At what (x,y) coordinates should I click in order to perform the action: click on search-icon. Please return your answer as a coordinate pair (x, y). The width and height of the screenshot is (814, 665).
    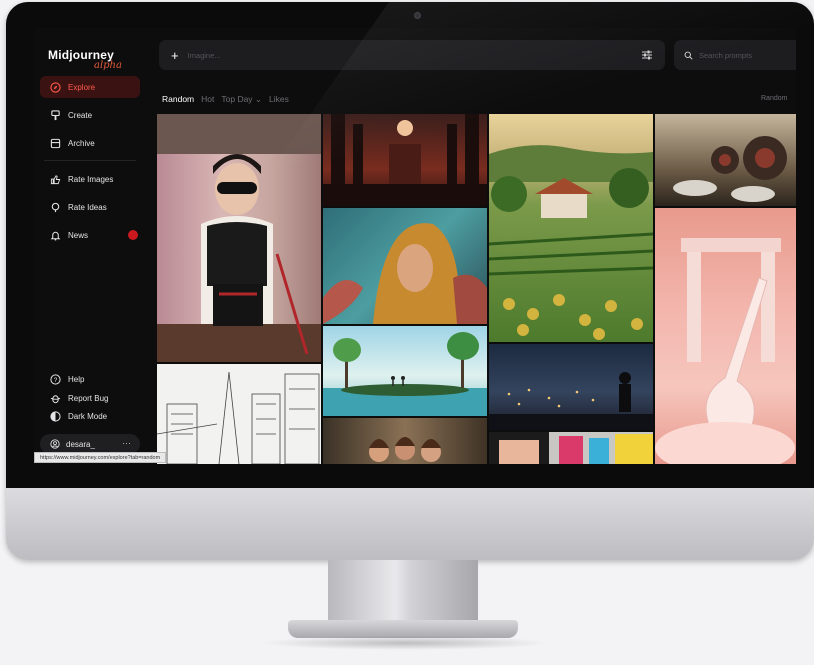
    Looking at the image, I should click on (688, 55).